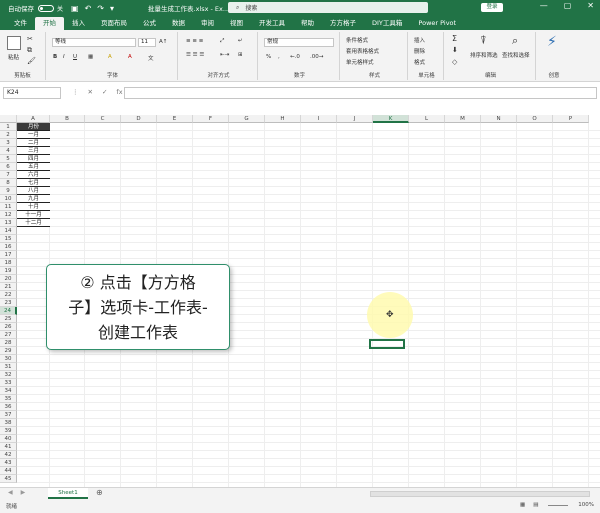 The width and height of the screenshot is (600, 513). Describe the element at coordinates (8, 439) in the screenshot. I see `row-header-40: 40` at that location.